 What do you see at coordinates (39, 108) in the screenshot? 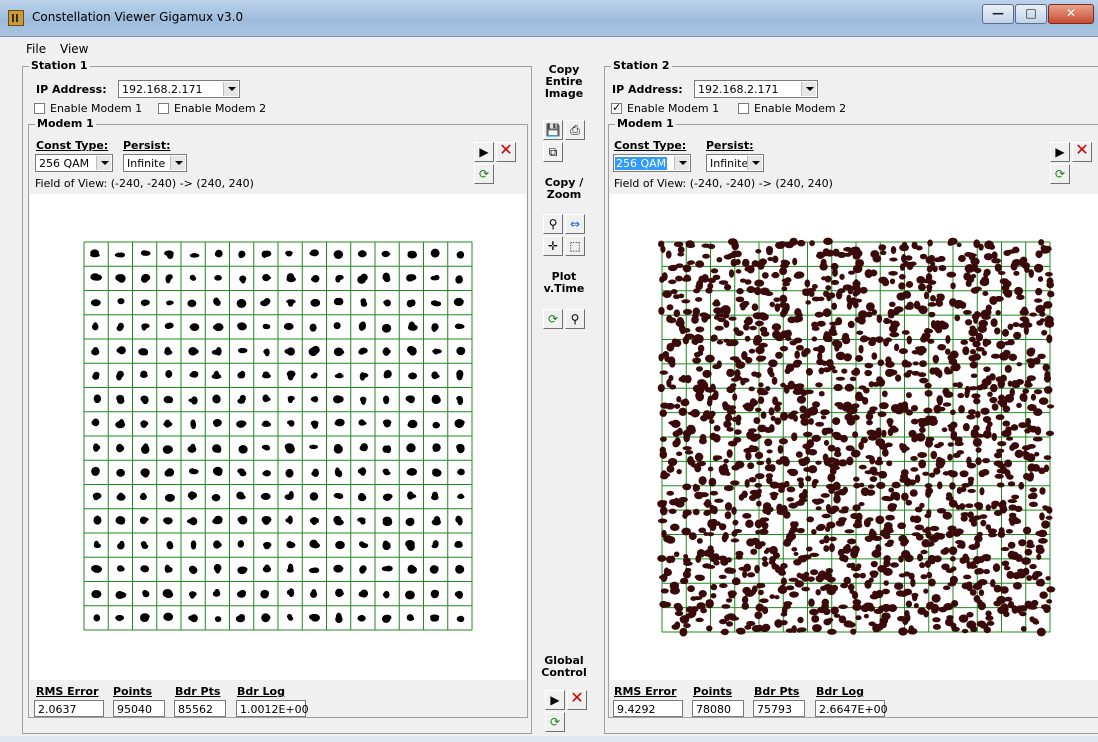
I see `station-1-modem-1-checkbox` at bounding box center [39, 108].